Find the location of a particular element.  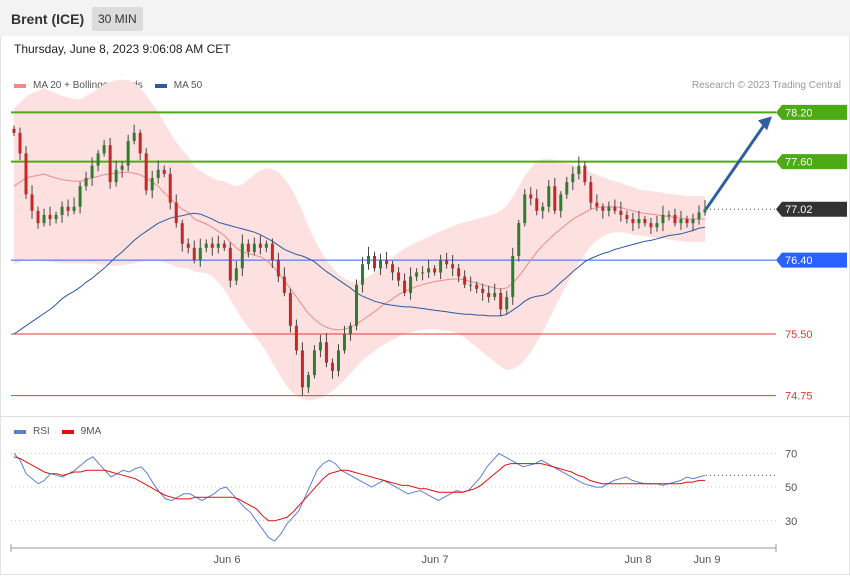

level-label-76.40: 76.40 is located at coordinates (799, 261).